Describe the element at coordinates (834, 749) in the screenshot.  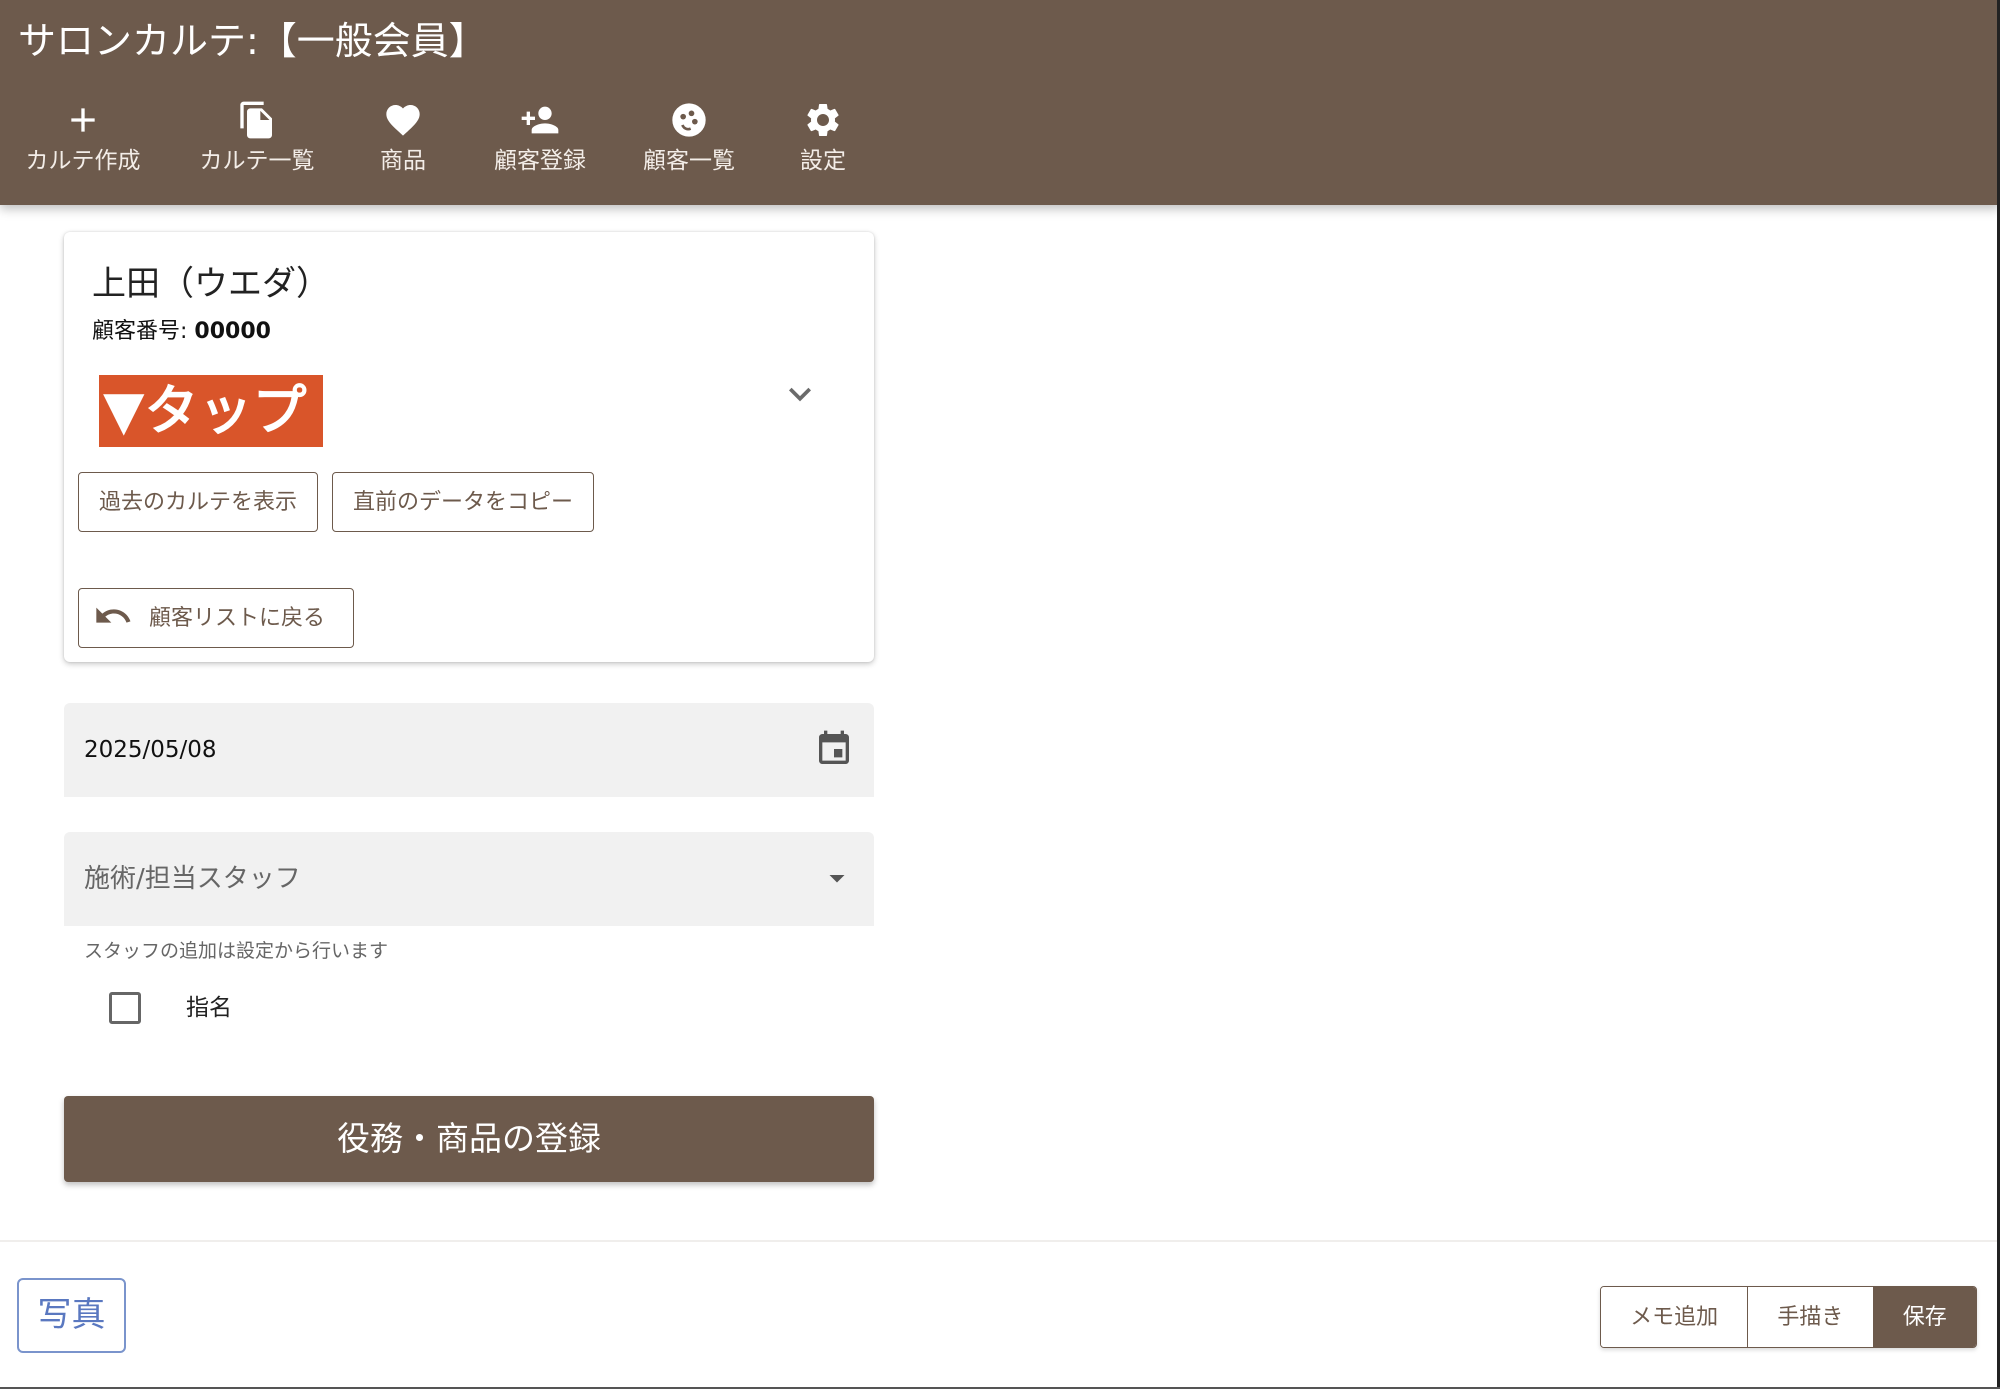
I see `calendar-icon` at that location.